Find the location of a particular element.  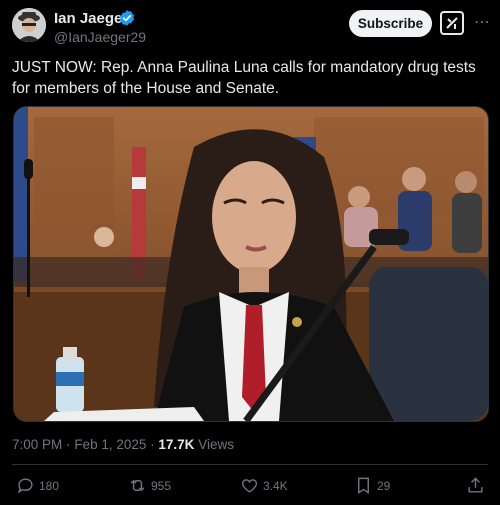

share-icon is located at coordinates (475, 485).